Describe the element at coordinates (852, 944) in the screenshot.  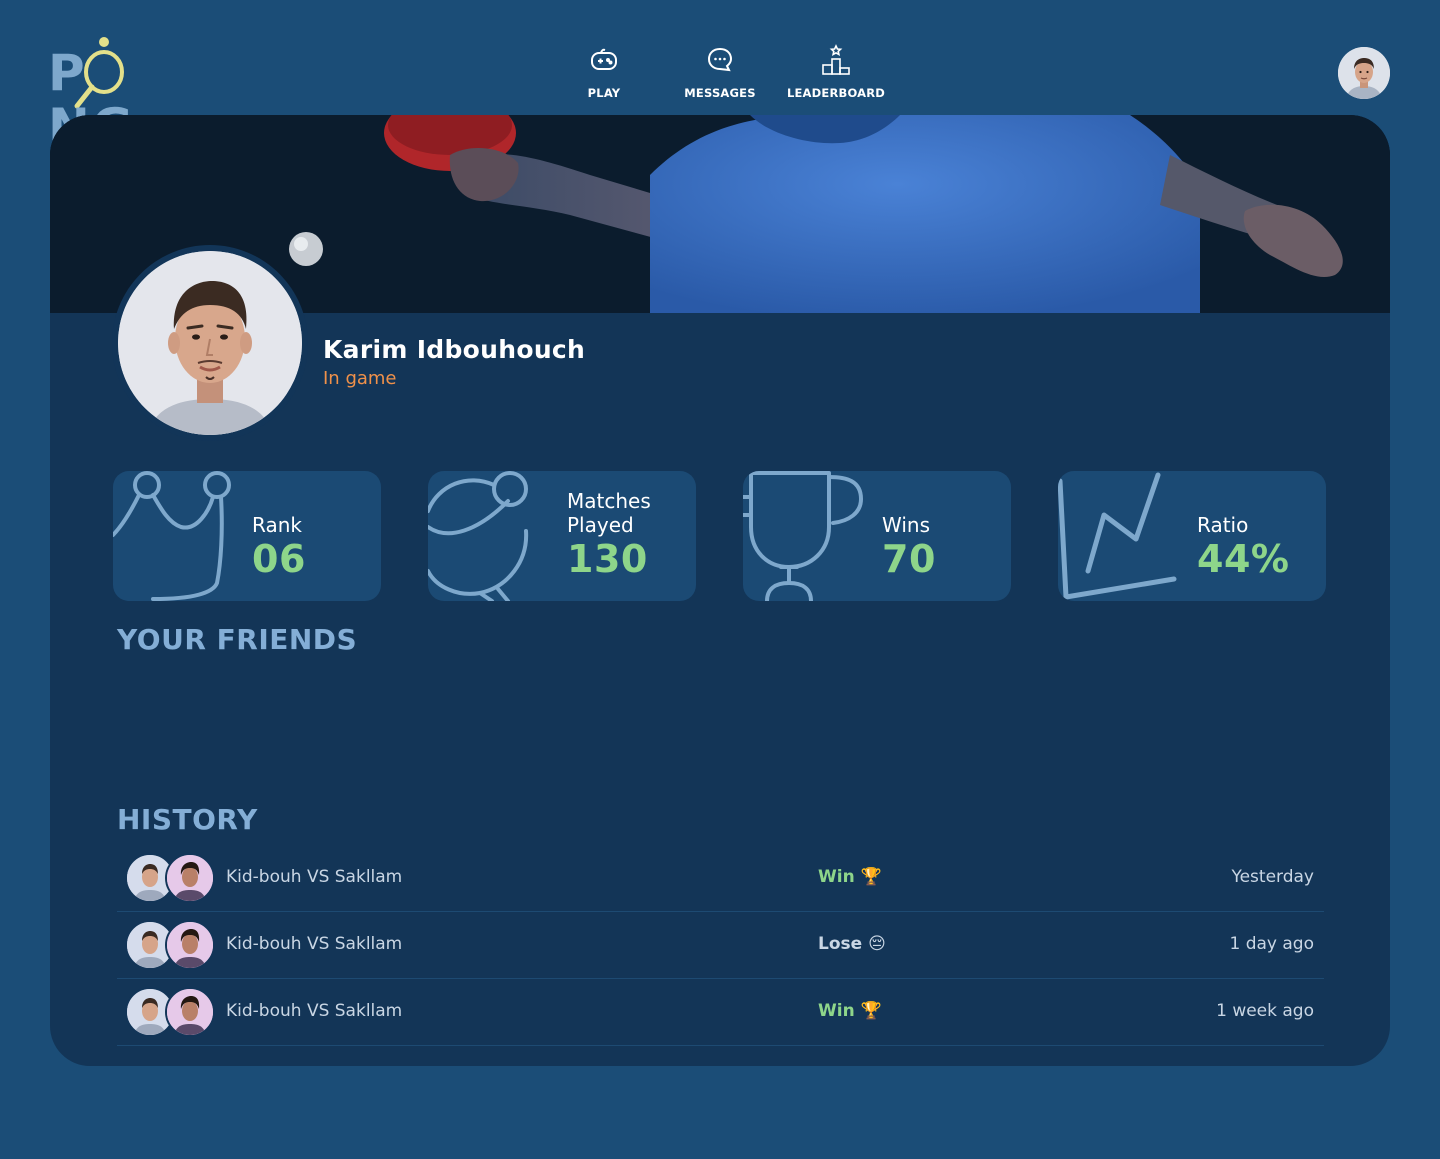
I see `history-result: Lose 😔` at that location.